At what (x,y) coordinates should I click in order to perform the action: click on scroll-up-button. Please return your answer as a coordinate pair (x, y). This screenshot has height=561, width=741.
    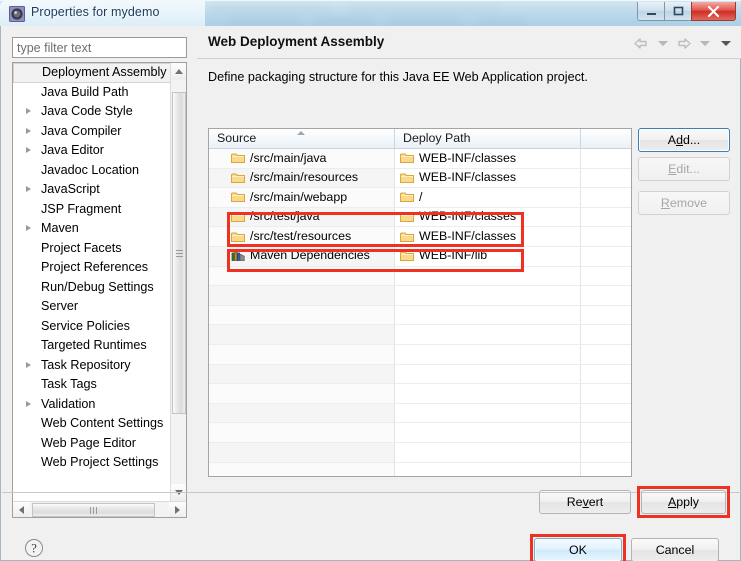
    Looking at the image, I should click on (178, 71).